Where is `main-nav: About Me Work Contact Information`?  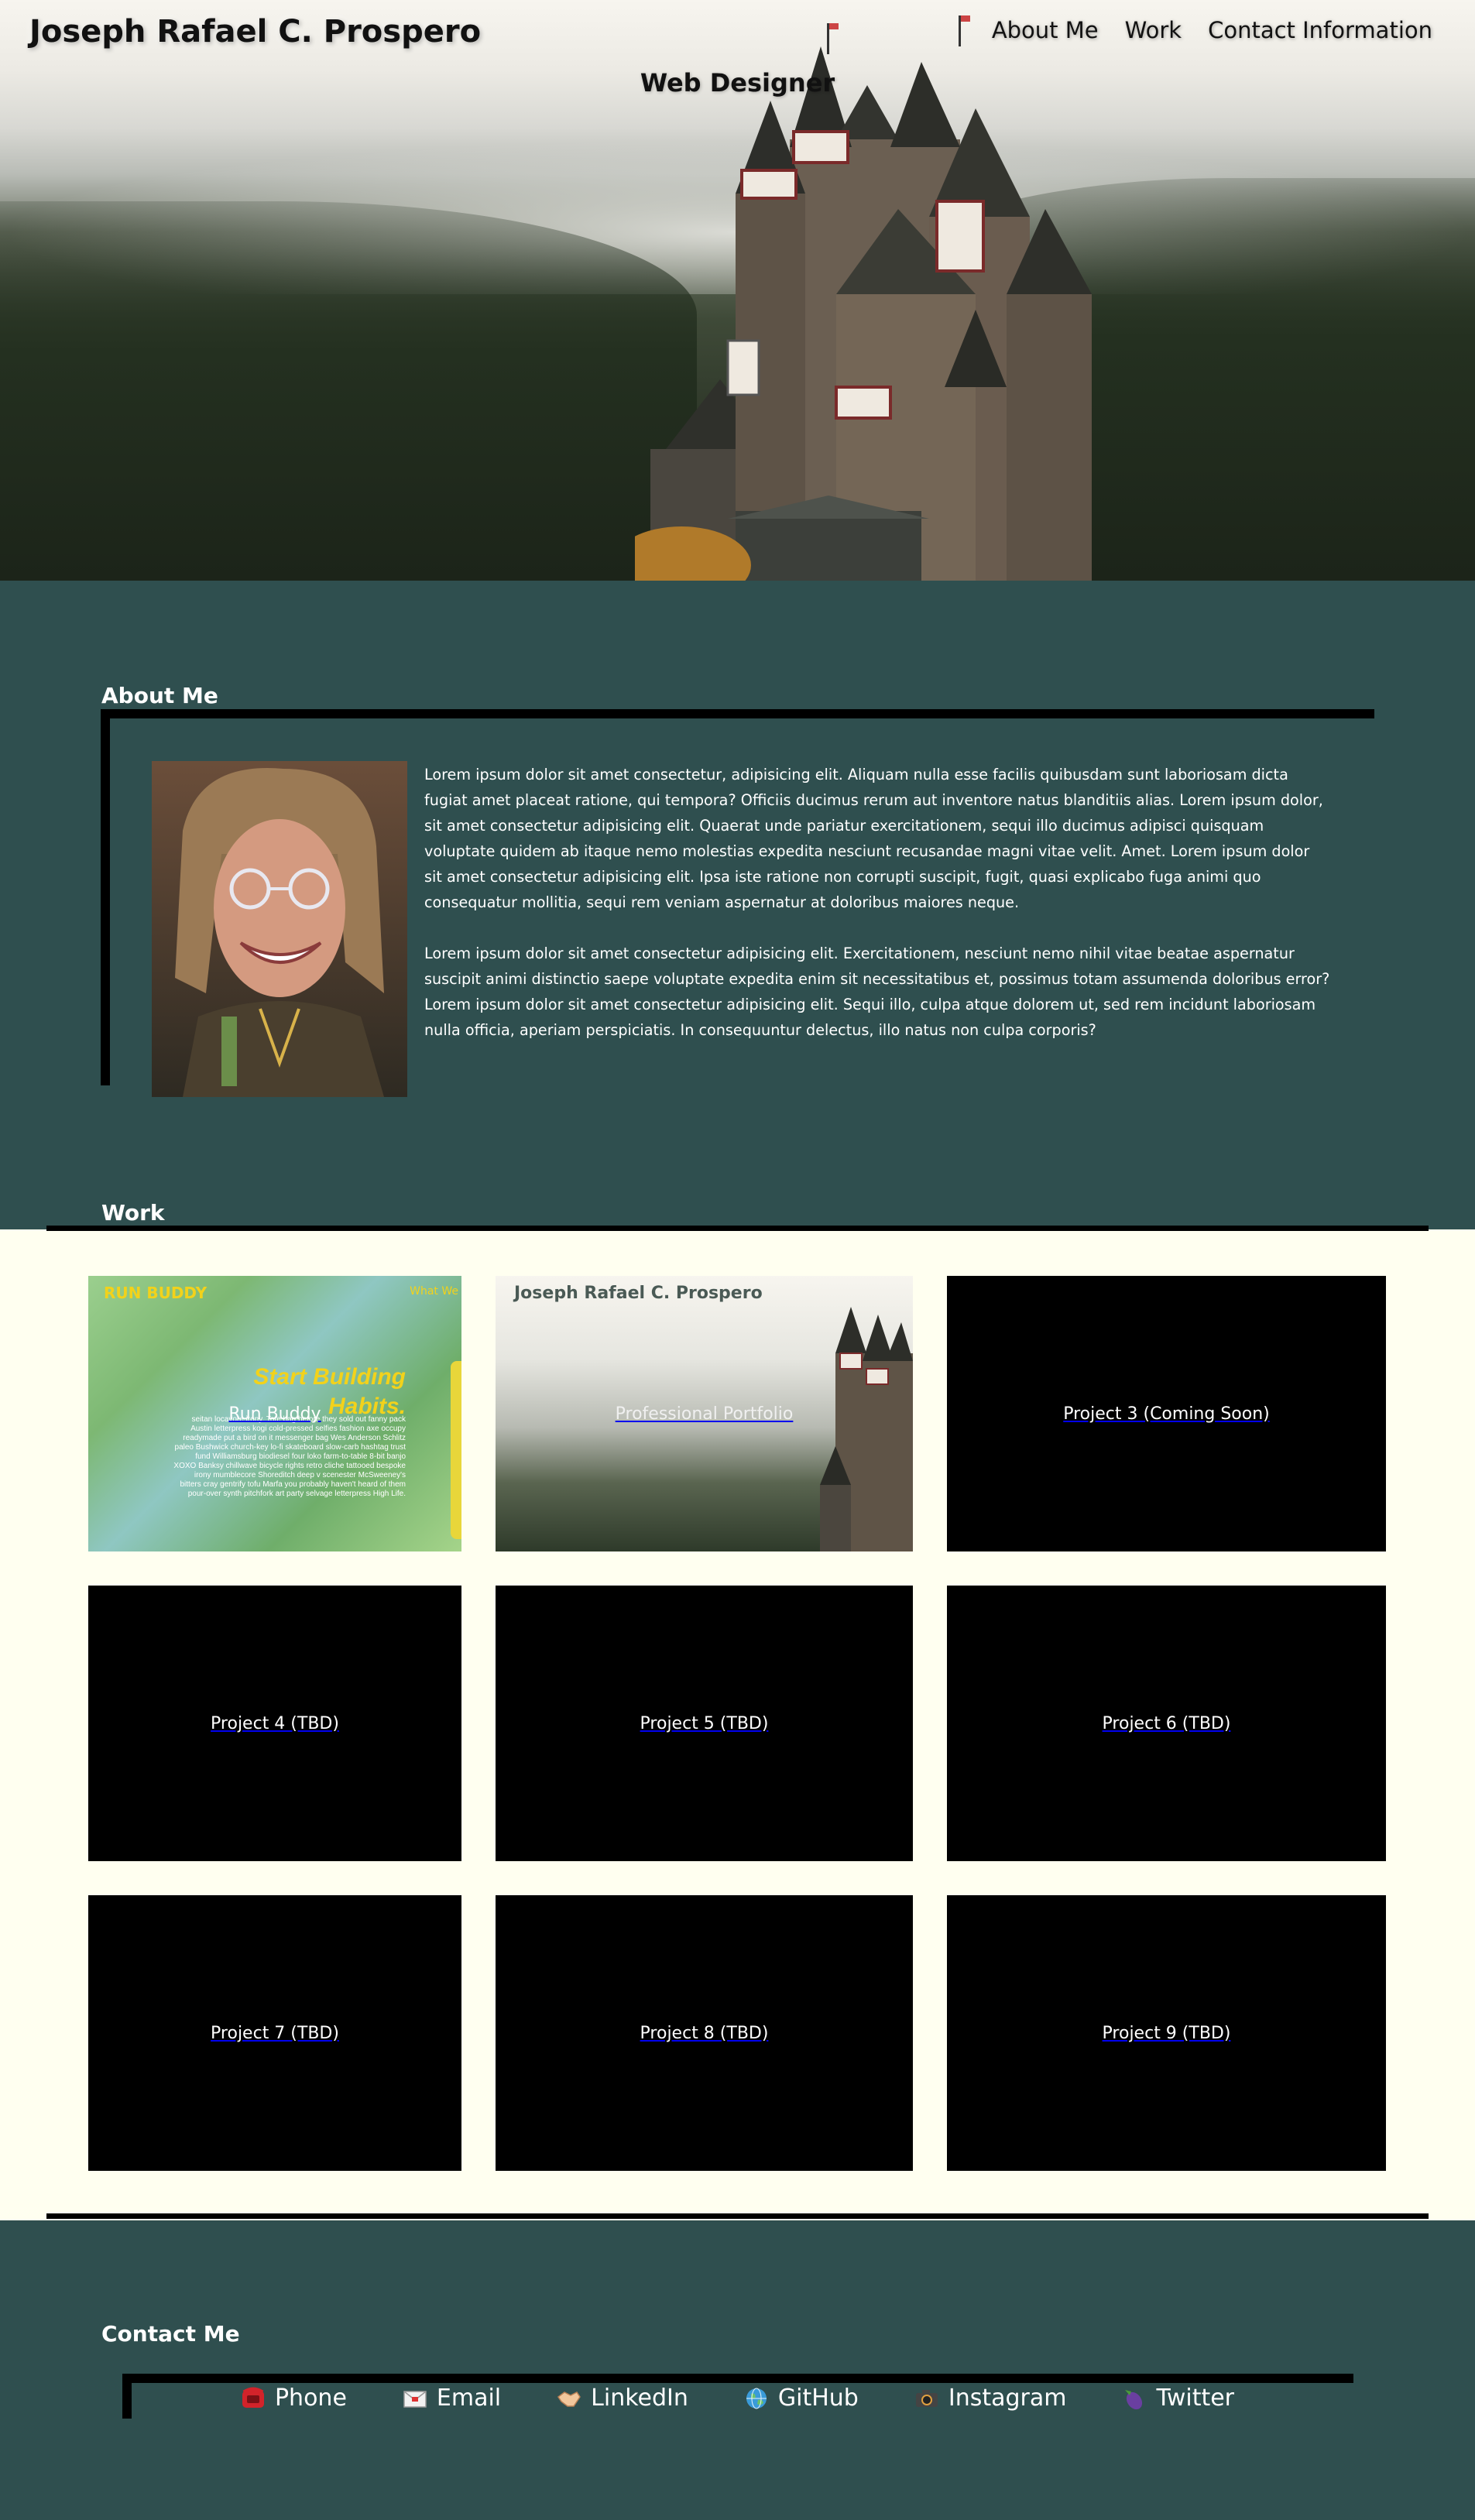 main-nav: About Me Work Contact Information is located at coordinates (1212, 30).